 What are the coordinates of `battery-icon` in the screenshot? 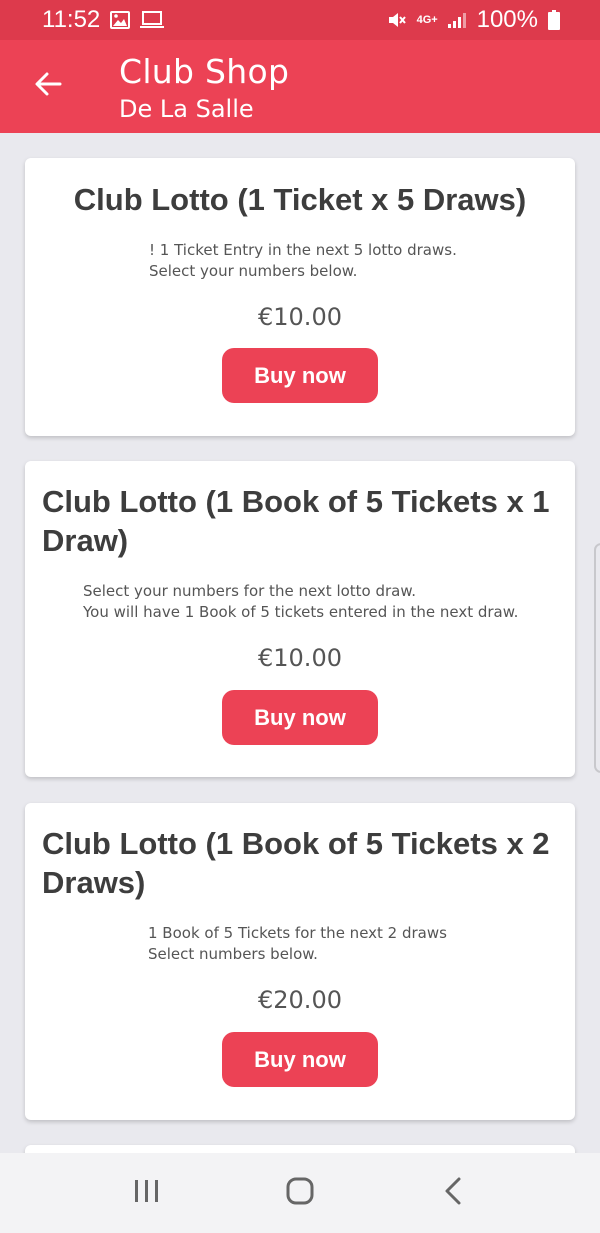 It's located at (554, 20).